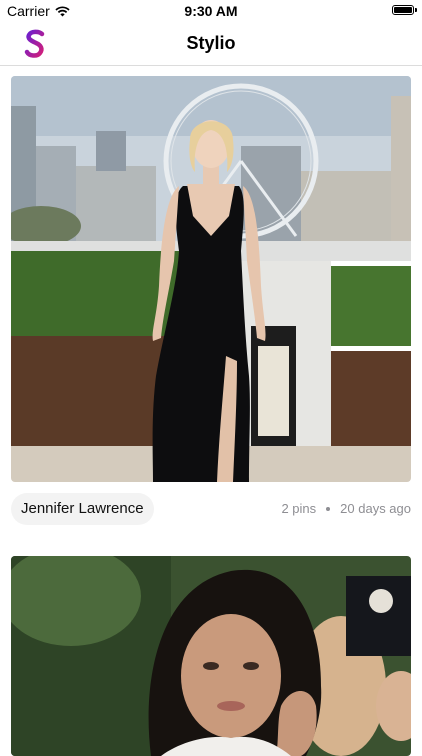 Image resolution: width=422 pixels, height=756 pixels. What do you see at coordinates (375, 508) in the screenshot?
I see `post-age: 20 days ago` at bounding box center [375, 508].